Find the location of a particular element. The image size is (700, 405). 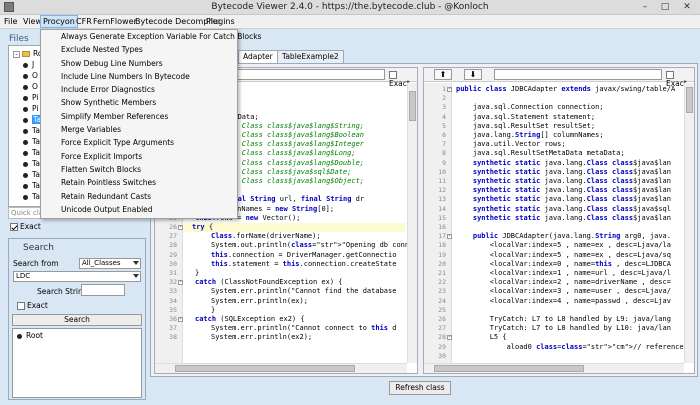

checkbox-checked-icon is located at coordinates (14, 227).